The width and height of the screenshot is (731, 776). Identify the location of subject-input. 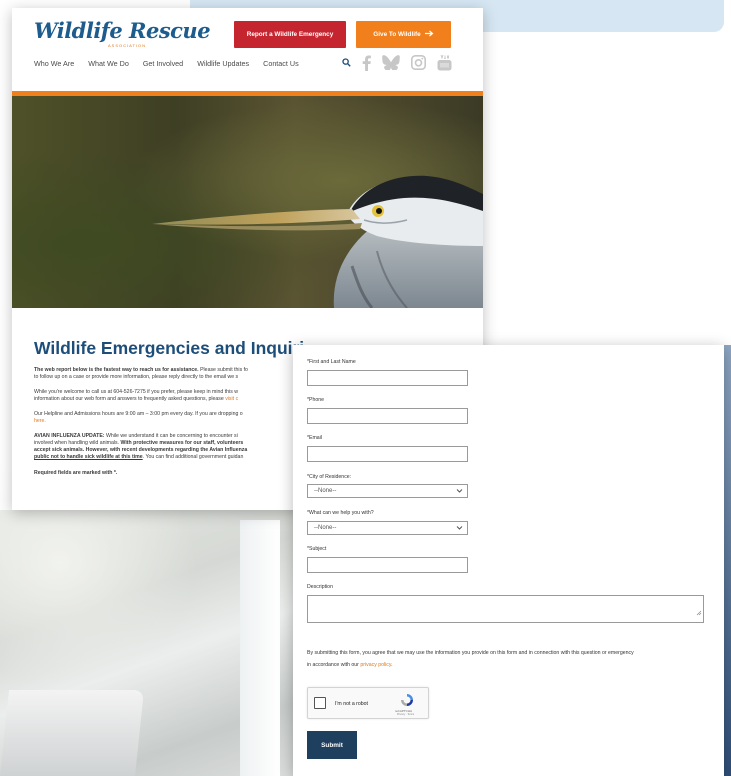
(387, 565).